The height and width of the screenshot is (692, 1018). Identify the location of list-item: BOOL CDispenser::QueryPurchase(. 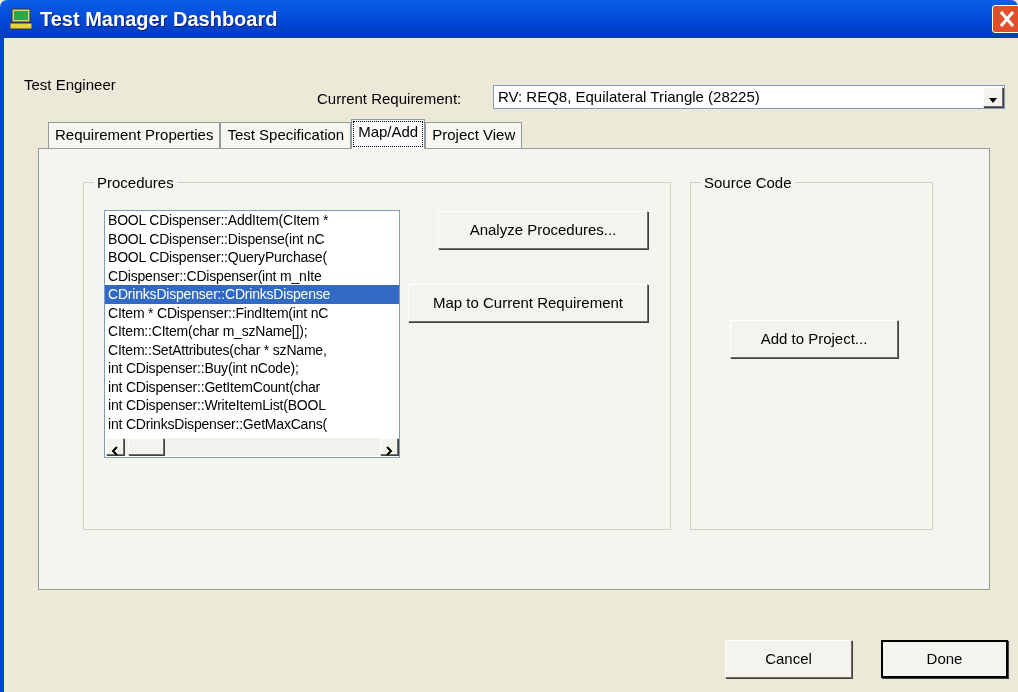
(252, 257).